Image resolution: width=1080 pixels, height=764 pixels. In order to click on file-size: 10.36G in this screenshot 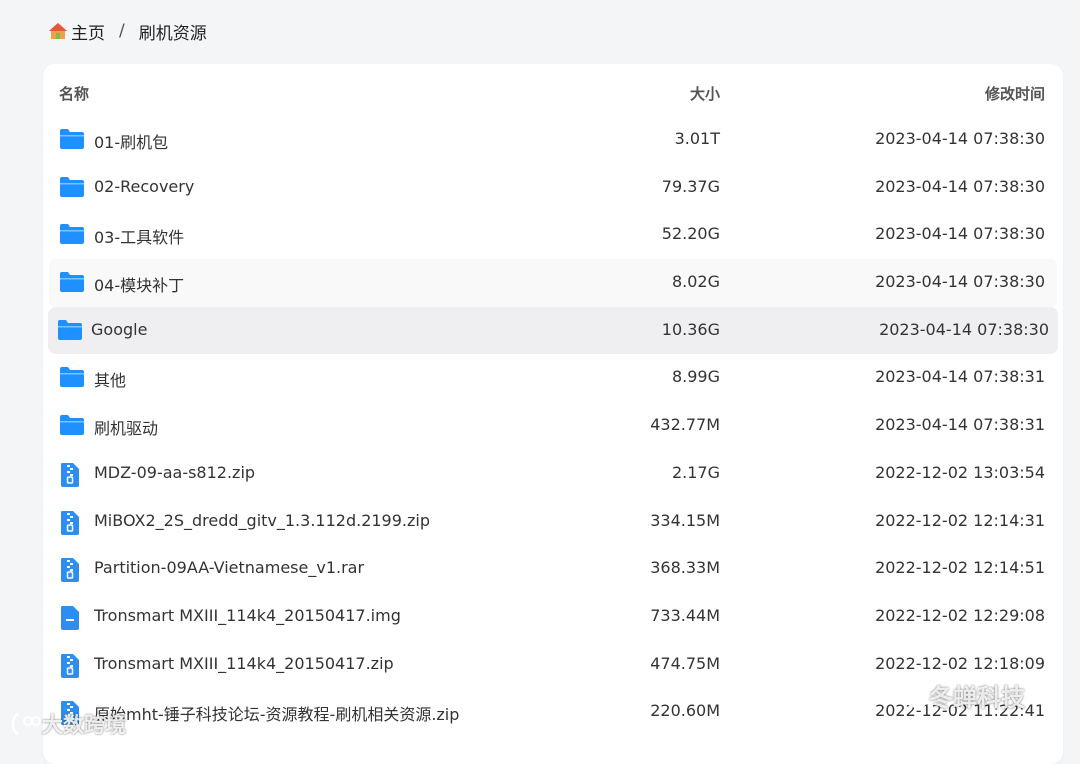, I will do `click(690, 329)`.